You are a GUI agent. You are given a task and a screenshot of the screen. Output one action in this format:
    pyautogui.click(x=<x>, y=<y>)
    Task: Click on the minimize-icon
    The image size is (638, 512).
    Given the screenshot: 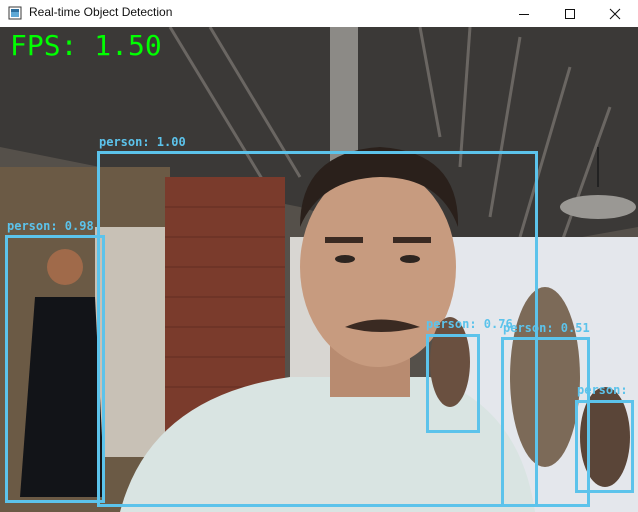 What is the action you would take?
    pyautogui.click(x=524, y=14)
    